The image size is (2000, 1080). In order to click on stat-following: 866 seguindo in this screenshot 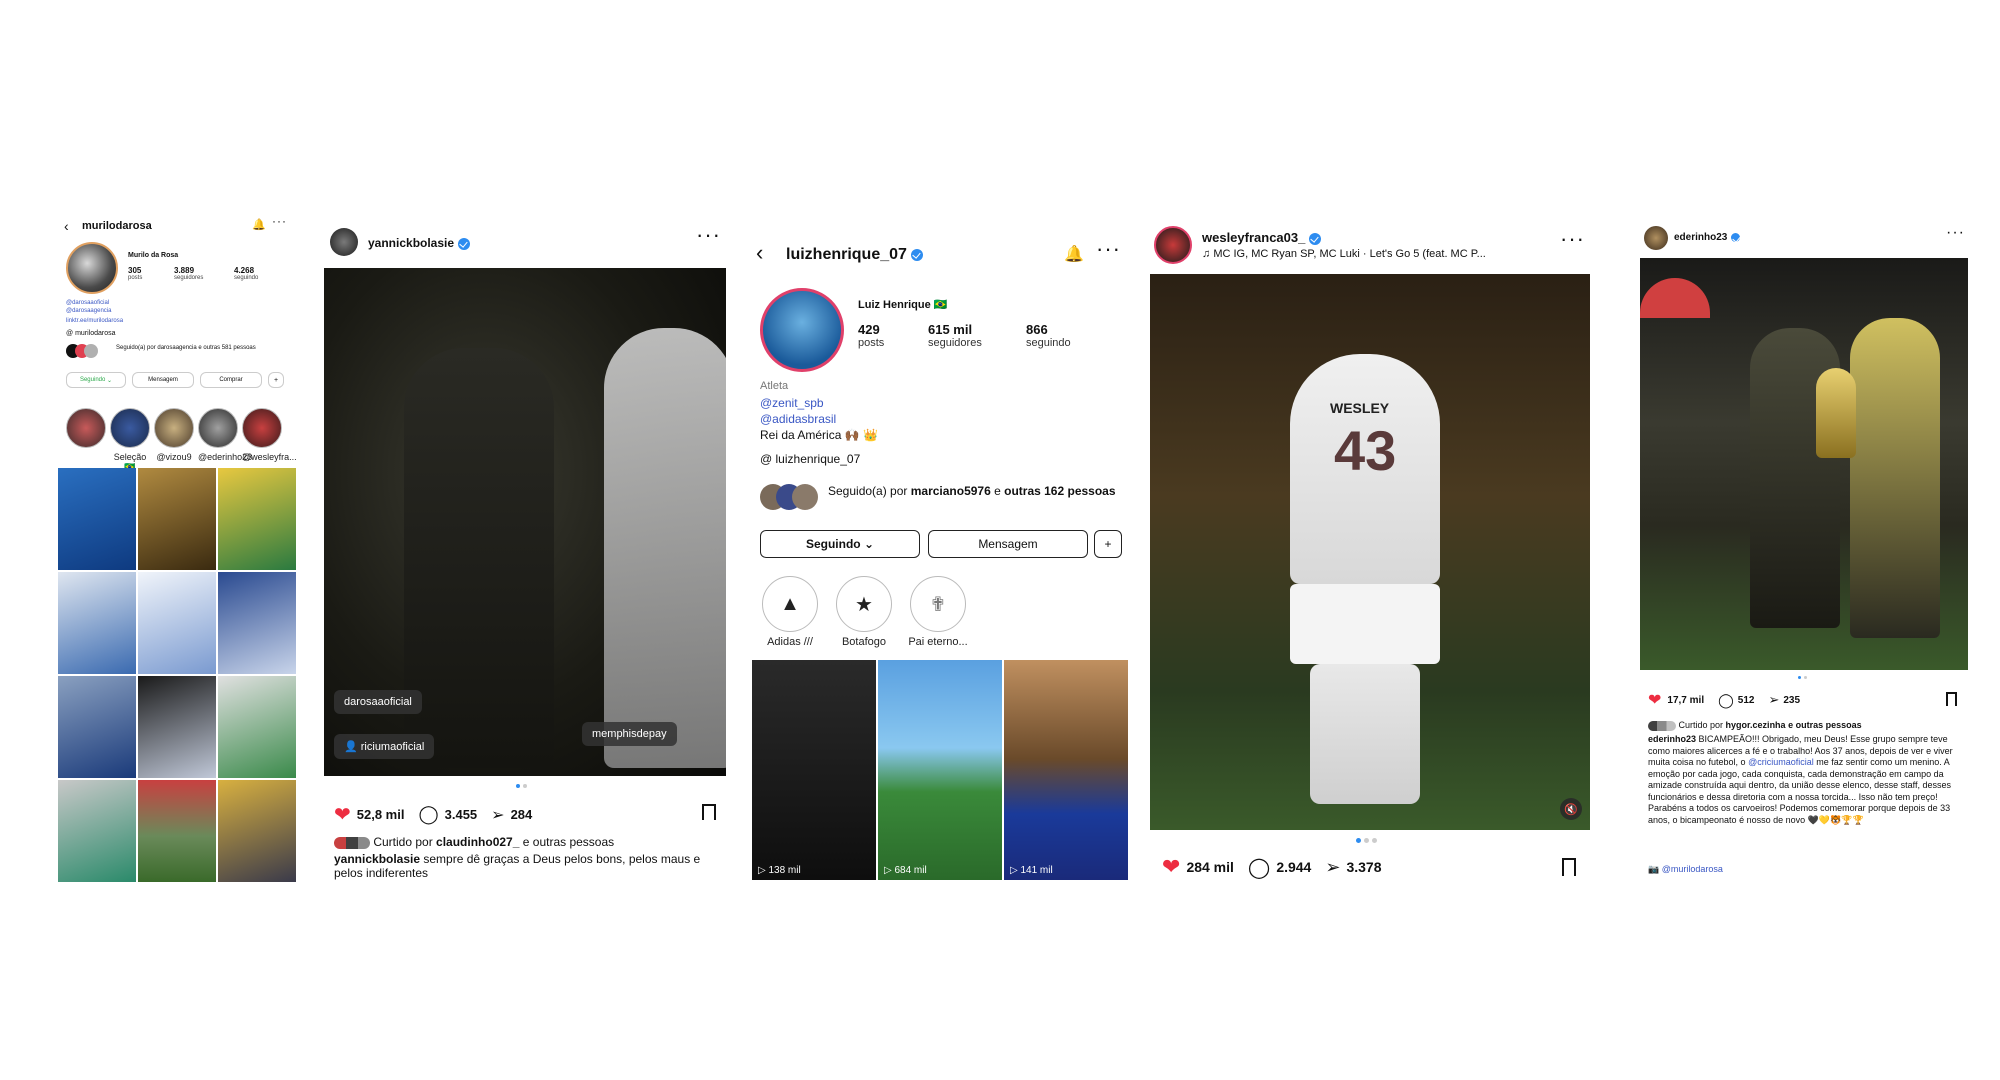, I will do `click(1048, 335)`.